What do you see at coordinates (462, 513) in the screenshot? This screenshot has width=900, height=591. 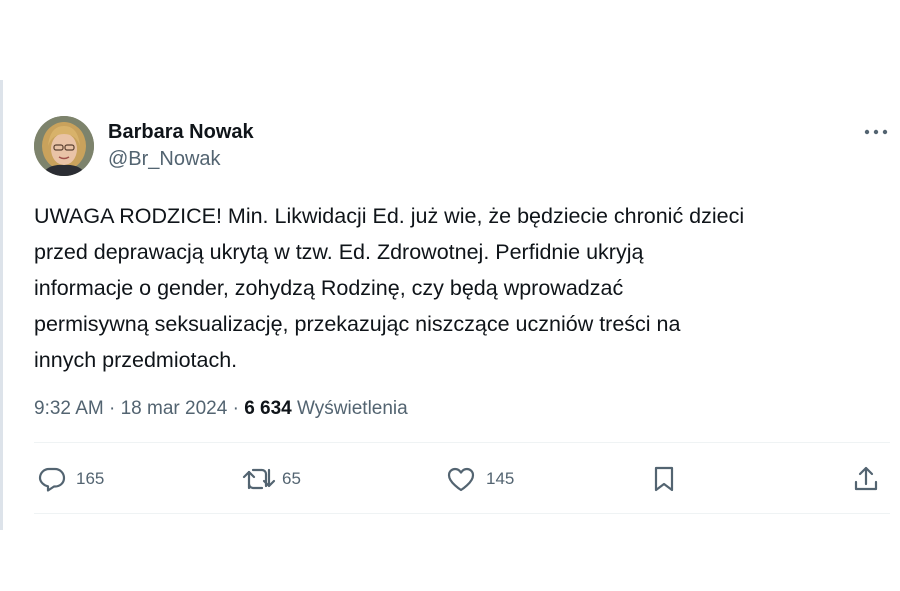 I see `divider` at bounding box center [462, 513].